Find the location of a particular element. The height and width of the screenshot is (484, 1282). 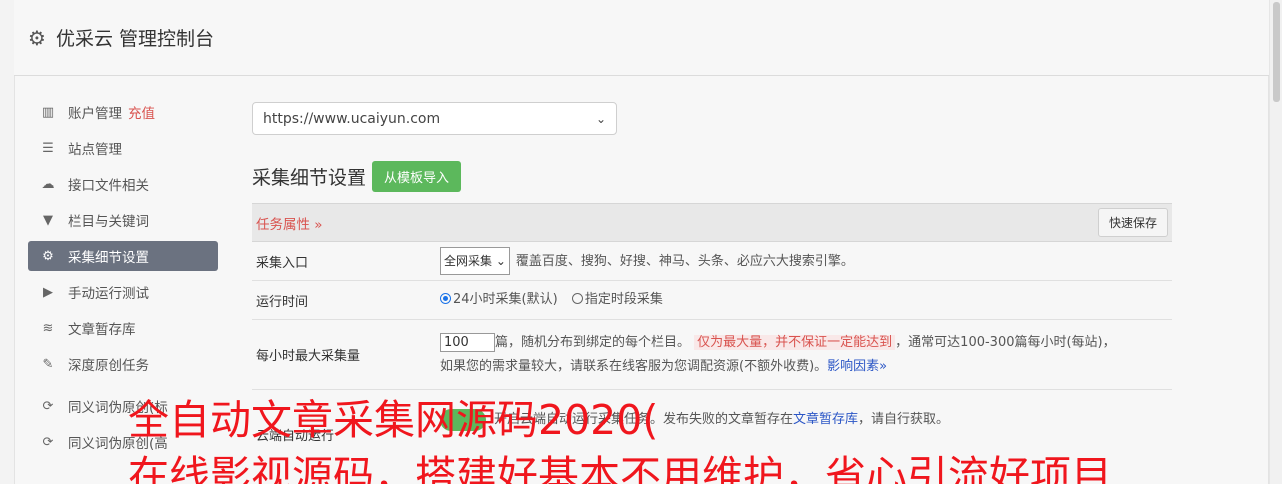

runtime-label: 运行时间 is located at coordinates (282, 302).